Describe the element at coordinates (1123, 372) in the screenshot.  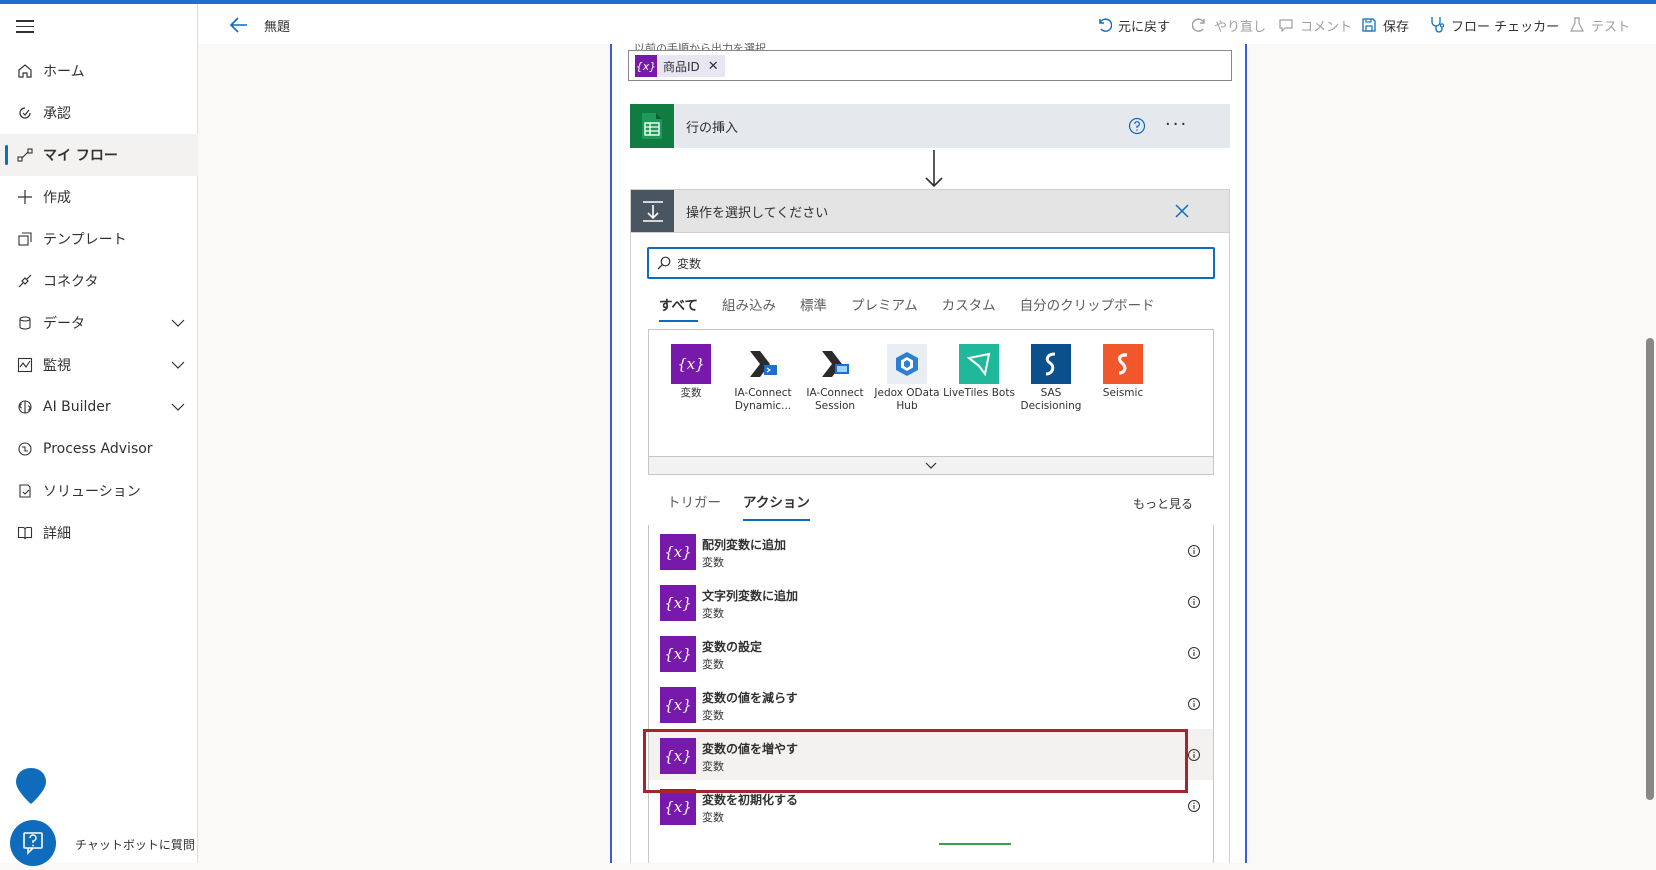
I see `connector-seismic: Seismic` at that location.